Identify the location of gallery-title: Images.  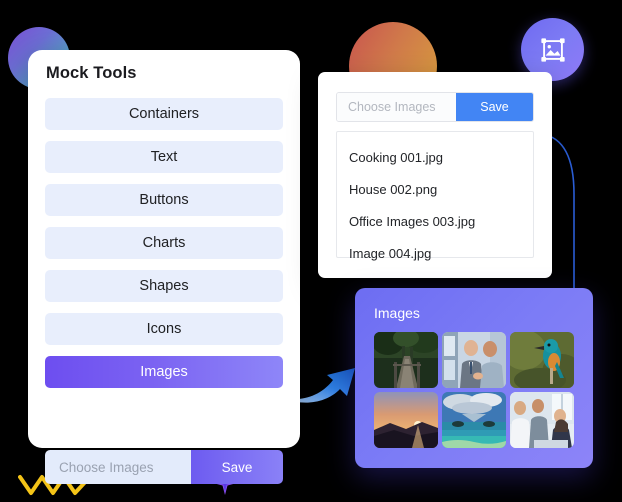
(397, 313).